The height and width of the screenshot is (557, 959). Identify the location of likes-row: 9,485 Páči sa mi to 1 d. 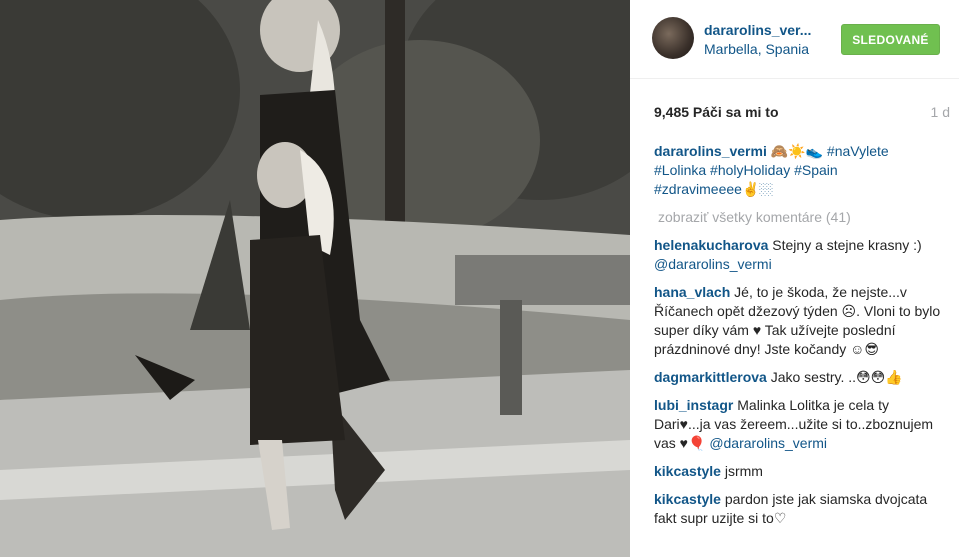
(802, 112).